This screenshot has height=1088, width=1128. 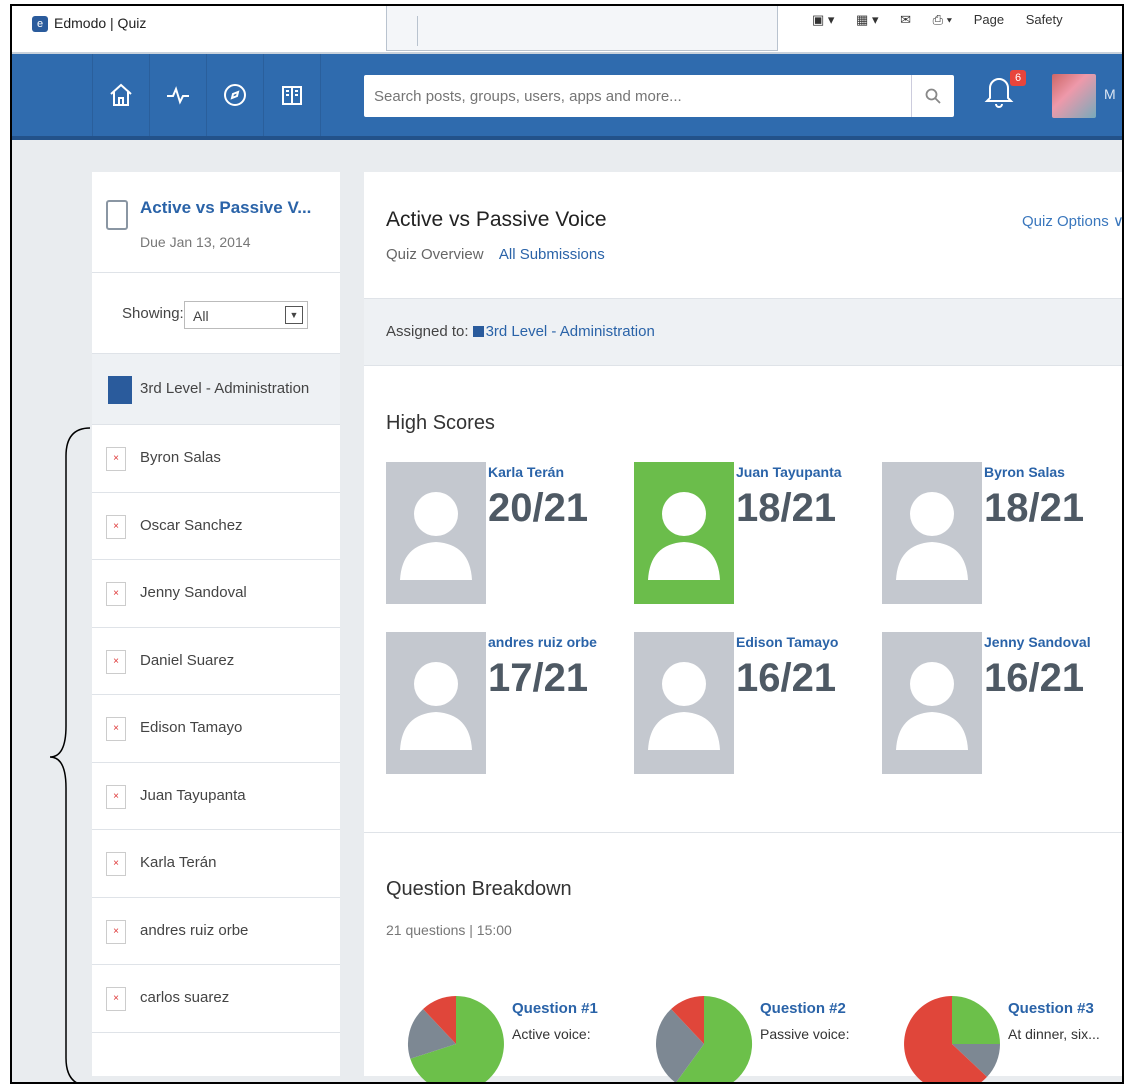 What do you see at coordinates (292, 95) in the screenshot?
I see `backpack-nav-icon` at bounding box center [292, 95].